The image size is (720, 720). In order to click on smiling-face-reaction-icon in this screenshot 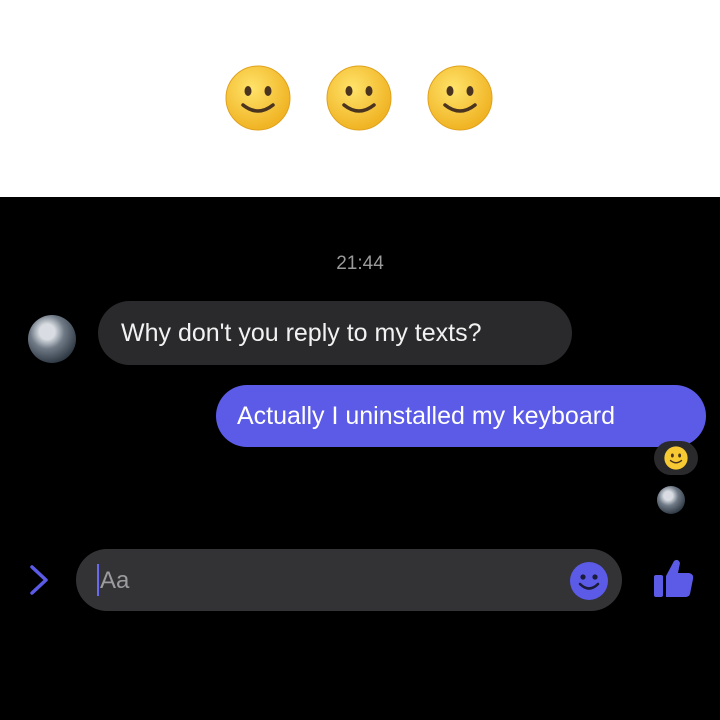, I will do `click(676, 458)`.